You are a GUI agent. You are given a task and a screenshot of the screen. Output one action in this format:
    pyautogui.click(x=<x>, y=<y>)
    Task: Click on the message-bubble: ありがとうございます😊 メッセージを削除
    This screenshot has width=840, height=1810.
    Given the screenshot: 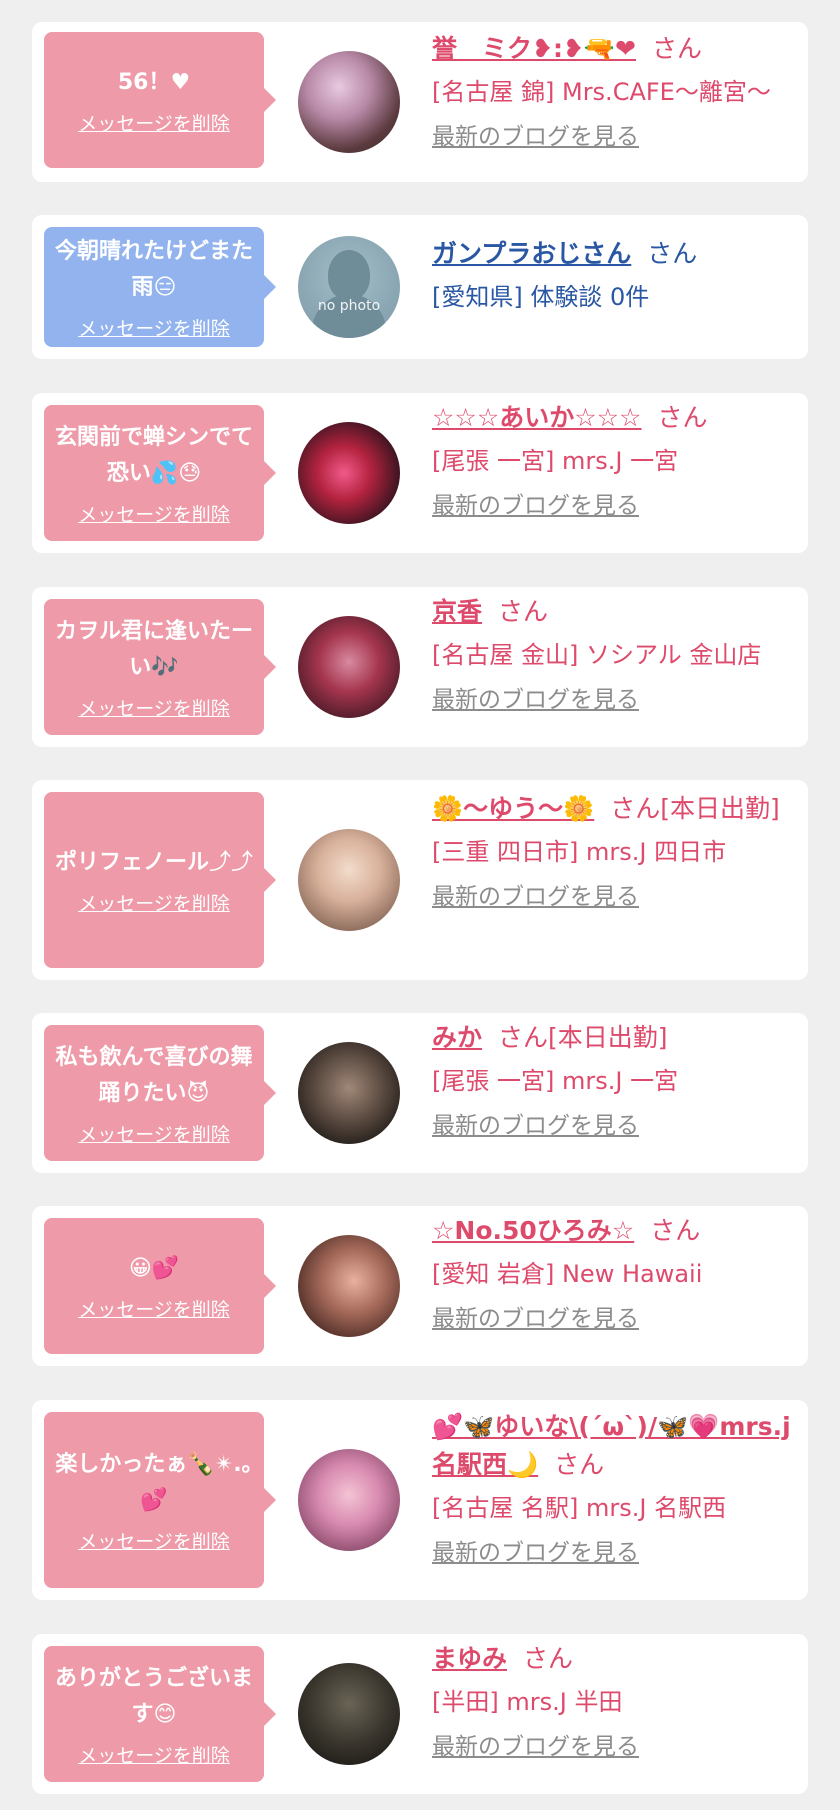 What is the action you would take?
    pyautogui.click(x=160, y=1714)
    